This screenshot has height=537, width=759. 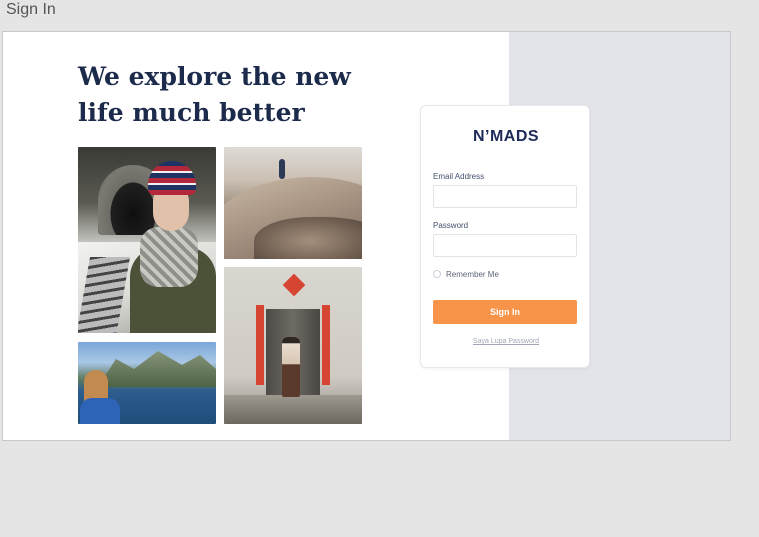 What do you see at coordinates (506, 341) in the screenshot?
I see `forgot-password-link: Saya Lupa Password` at bounding box center [506, 341].